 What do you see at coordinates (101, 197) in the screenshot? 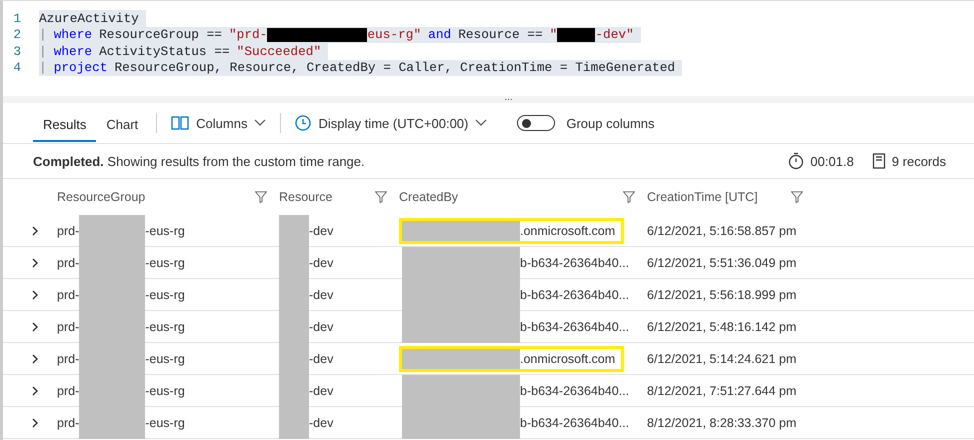
I see `column-header: ResourceGroup` at bounding box center [101, 197].